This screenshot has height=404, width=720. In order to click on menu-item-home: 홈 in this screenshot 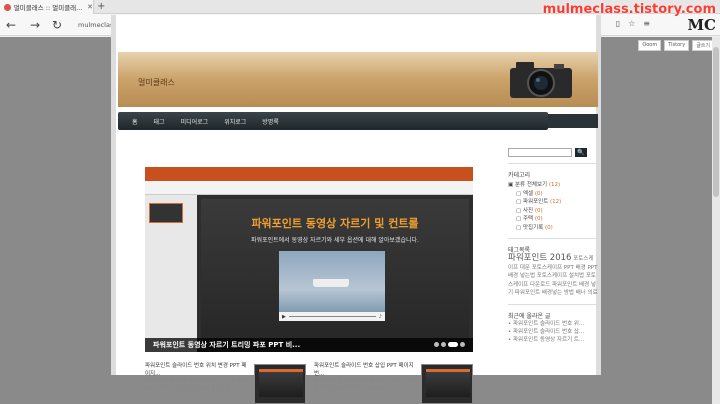, I will do `click(135, 121)`.